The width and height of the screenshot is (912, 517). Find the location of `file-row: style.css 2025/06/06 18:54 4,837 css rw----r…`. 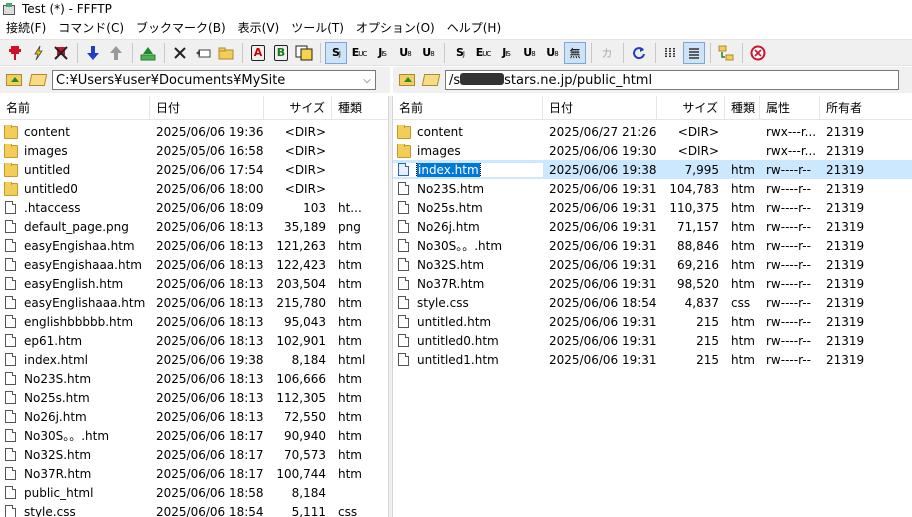

file-row: style.css 2025/06/06 18:54 4,837 css rw----r… is located at coordinates (652, 302).